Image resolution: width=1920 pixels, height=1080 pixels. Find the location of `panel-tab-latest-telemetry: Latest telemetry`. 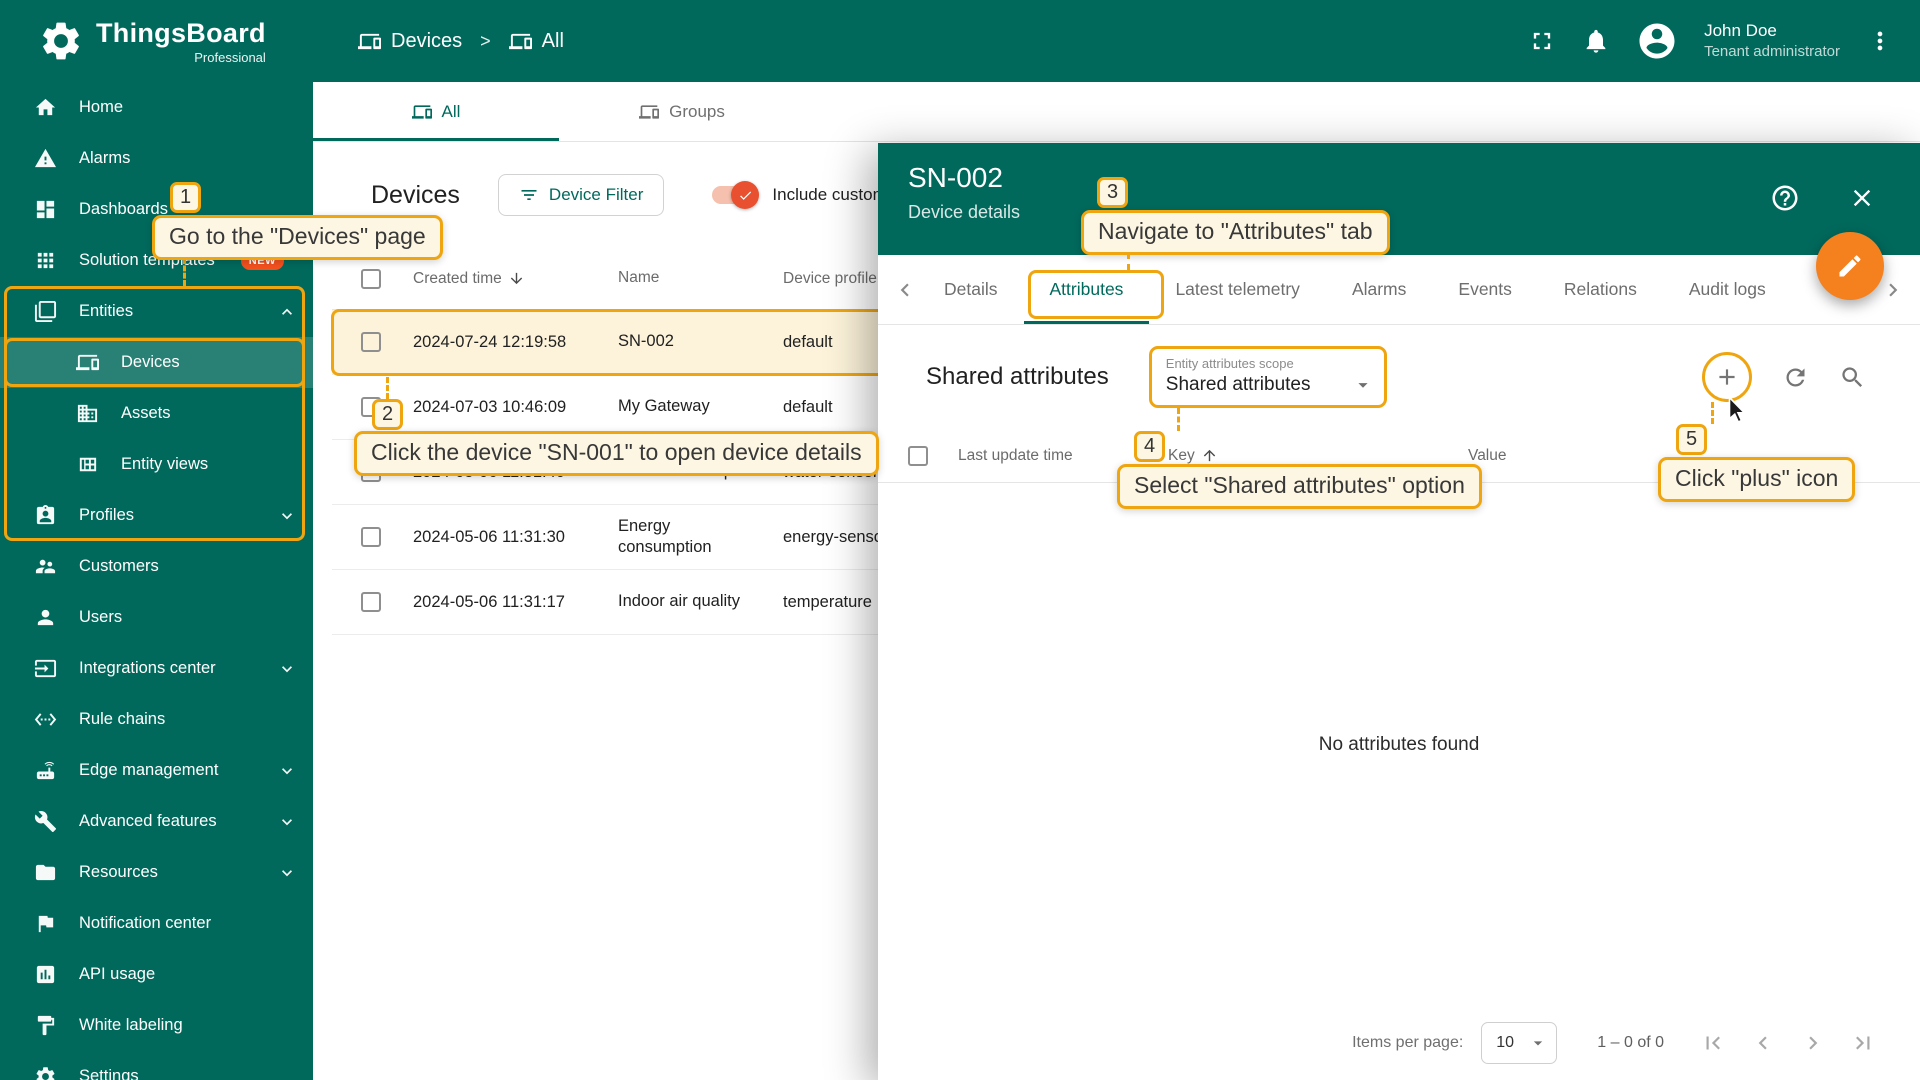

panel-tab-latest-telemetry: Latest telemetry is located at coordinates (1237, 289).